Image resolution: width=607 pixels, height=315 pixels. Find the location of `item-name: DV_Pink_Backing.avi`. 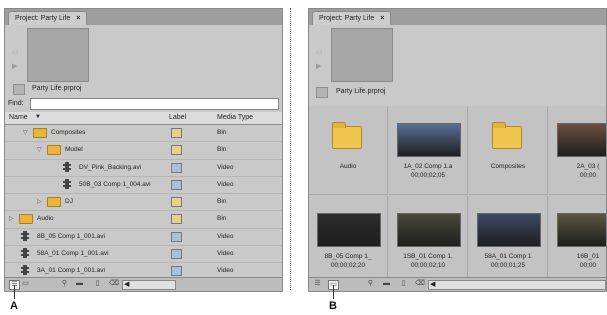

item-name: DV_Pink_Backing.avi is located at coordinates (110, 167).